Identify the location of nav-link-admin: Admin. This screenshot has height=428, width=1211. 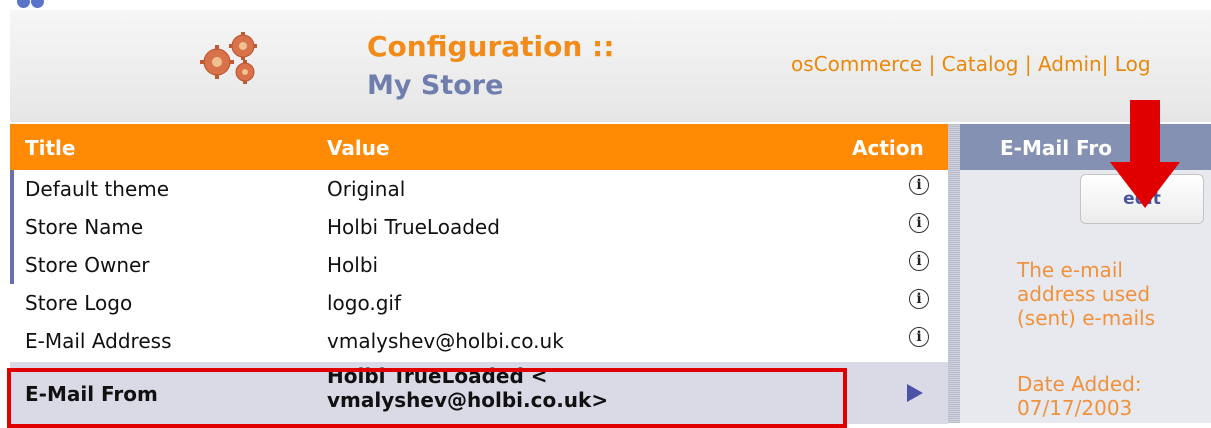
(1070, 64).